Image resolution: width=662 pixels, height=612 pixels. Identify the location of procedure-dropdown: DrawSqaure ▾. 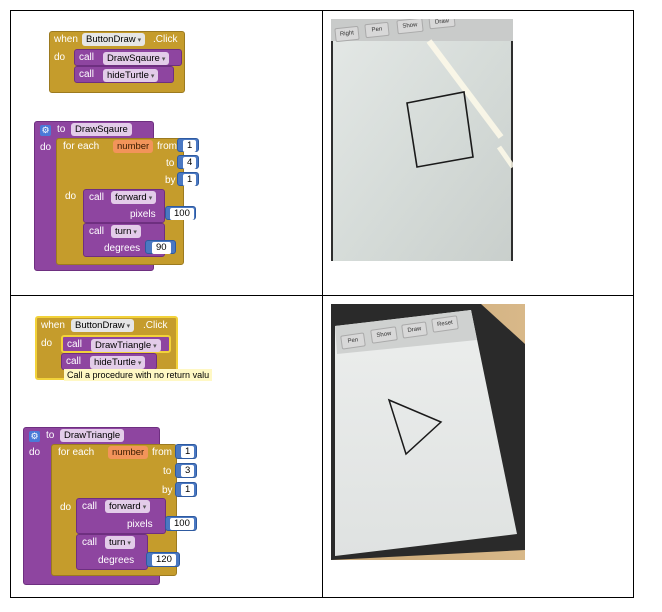
(136, 58).